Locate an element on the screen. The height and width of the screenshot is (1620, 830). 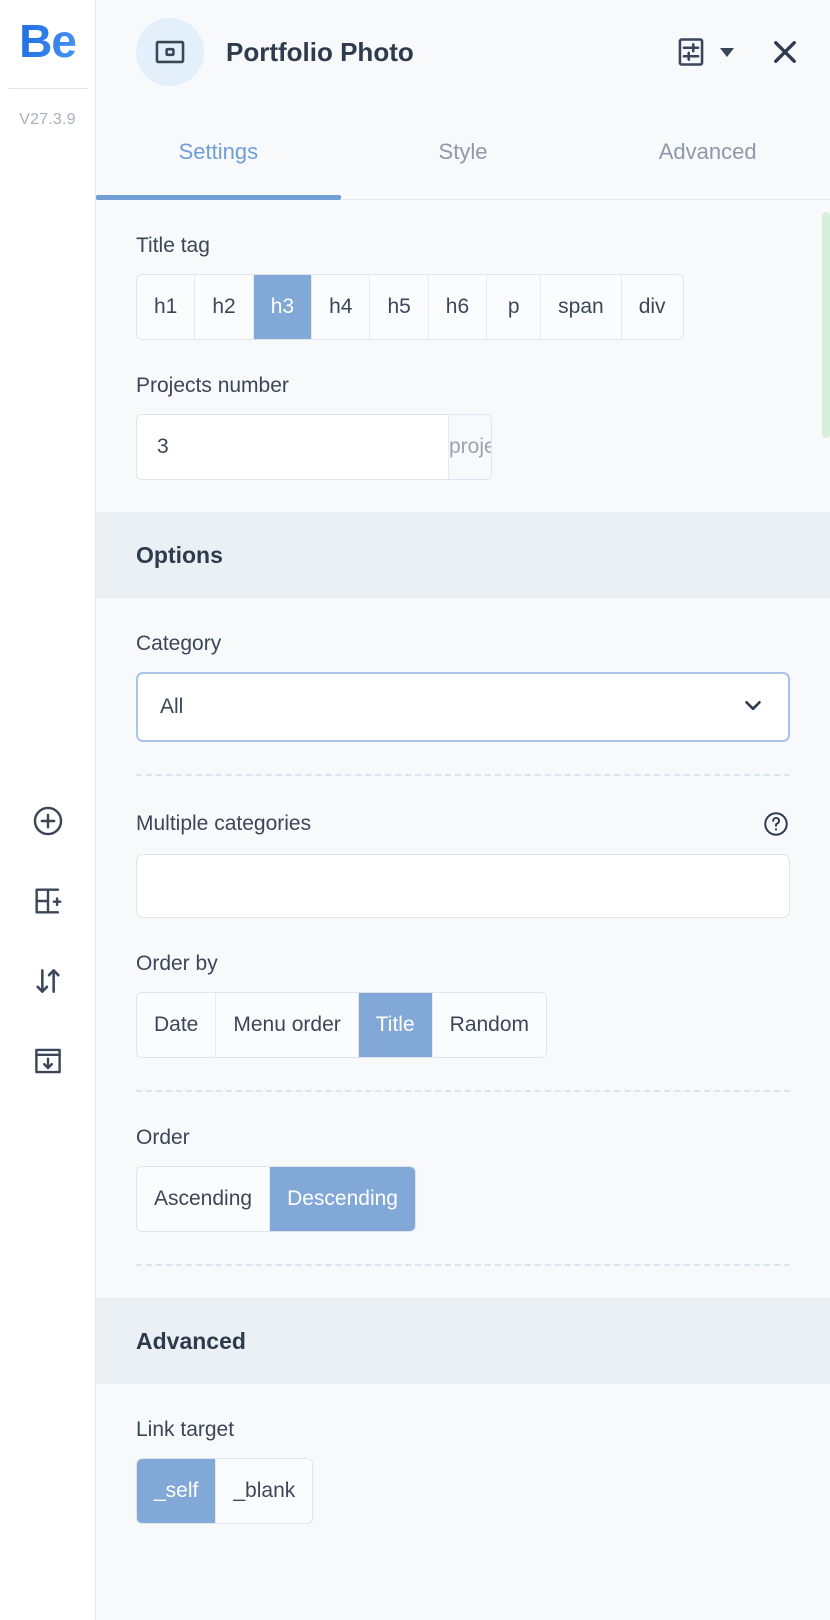
title-tag-segmented: h1 h2 h3 h4 h5 h6 p span div is located at coordinates (410, 307).